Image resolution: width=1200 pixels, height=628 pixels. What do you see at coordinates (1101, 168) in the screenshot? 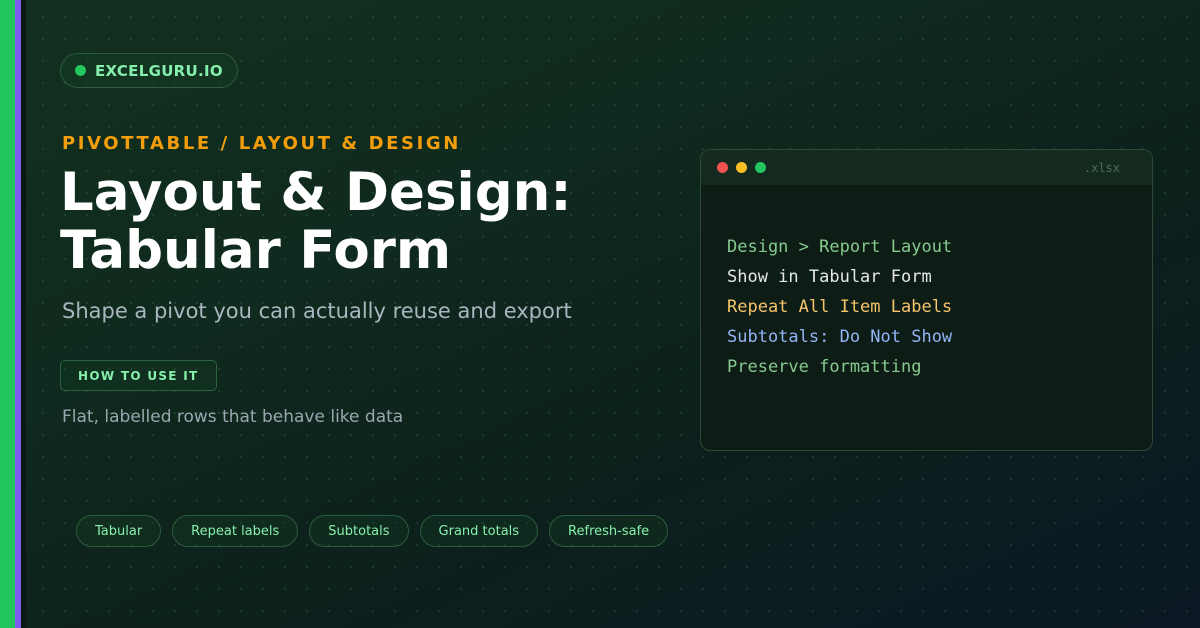
I see `file-extension: .xlsx` at bounding box center [1101, 168].